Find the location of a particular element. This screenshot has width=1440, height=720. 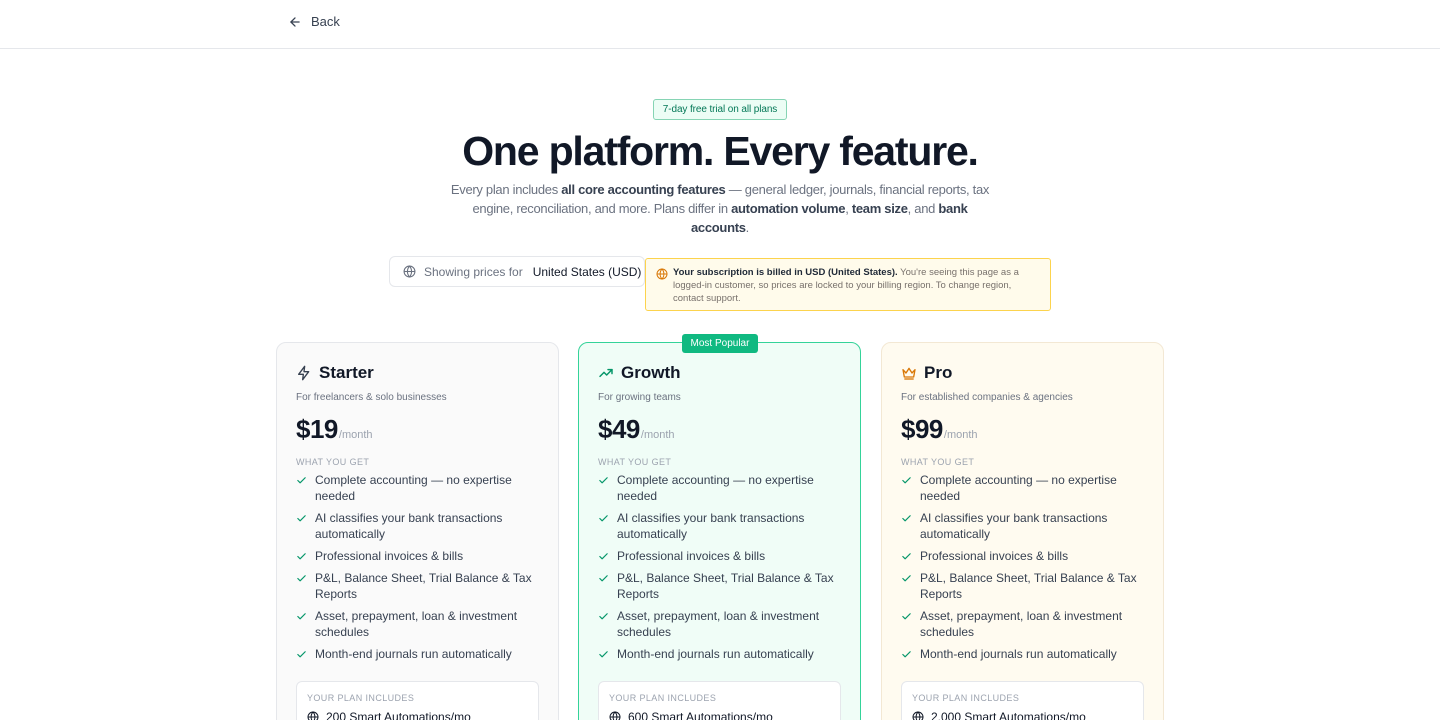

plan-description: For freelancers & solo businesses is located at coordinates (371, 397).